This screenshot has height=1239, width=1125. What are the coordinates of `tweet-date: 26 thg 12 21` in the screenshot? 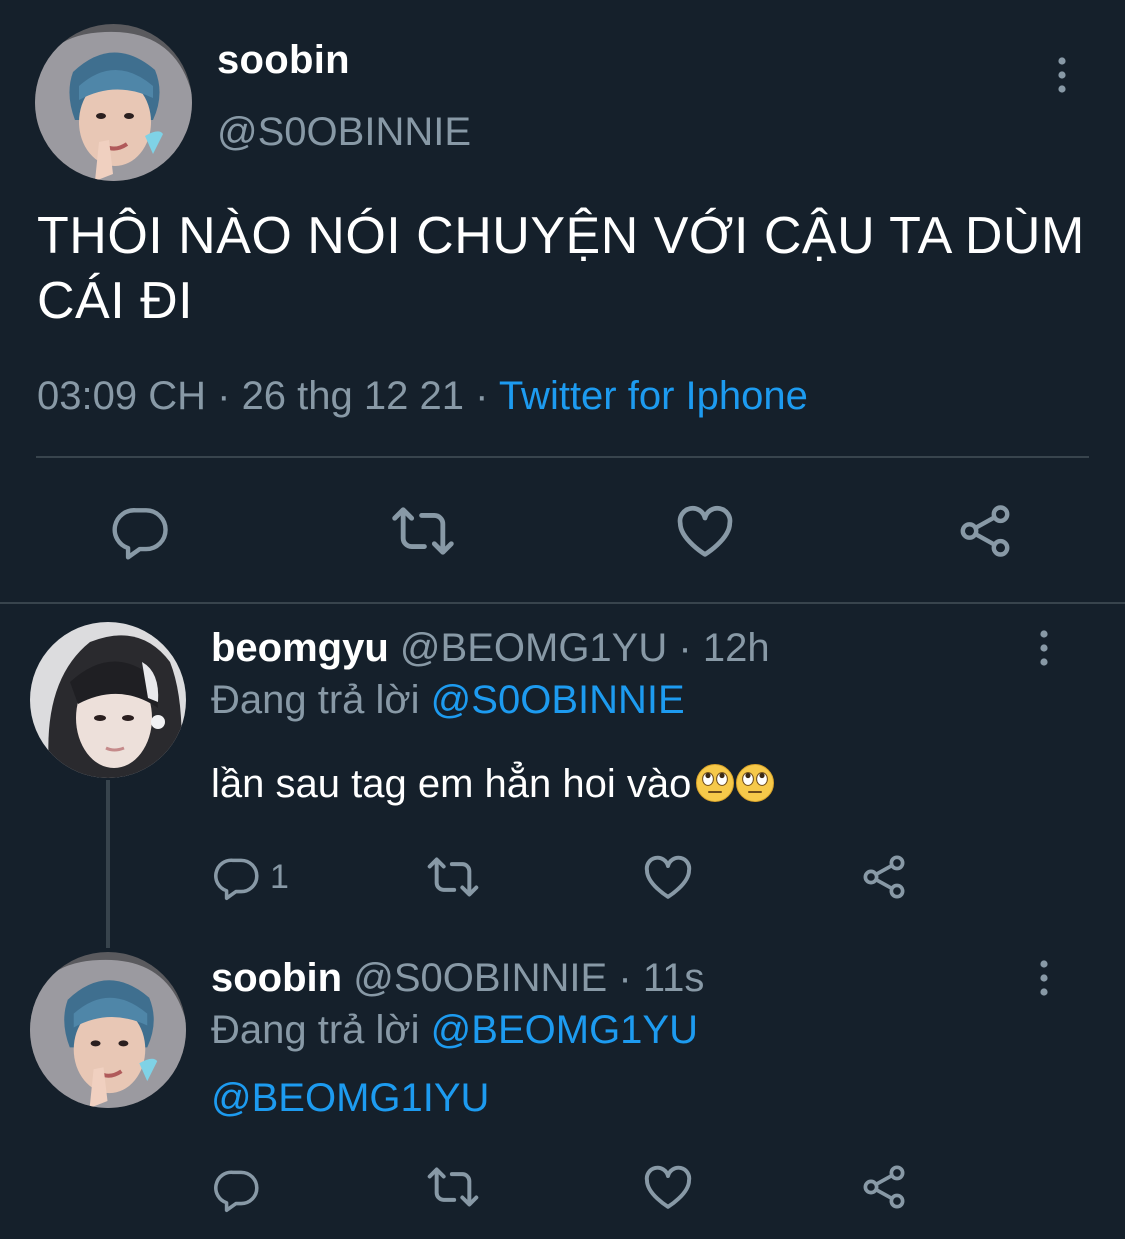 It's located at (352, 396).